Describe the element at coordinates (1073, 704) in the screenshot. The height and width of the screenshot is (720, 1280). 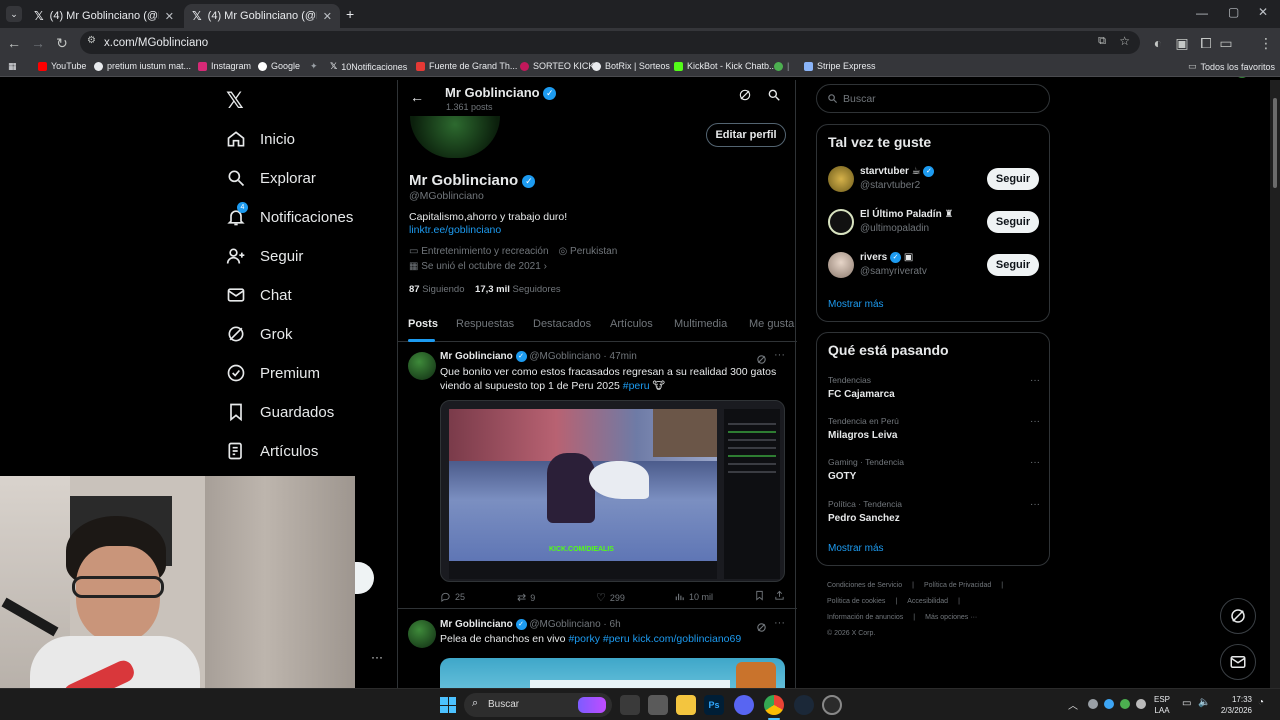
I see `tray-chevron-icon: ︿` at that location.